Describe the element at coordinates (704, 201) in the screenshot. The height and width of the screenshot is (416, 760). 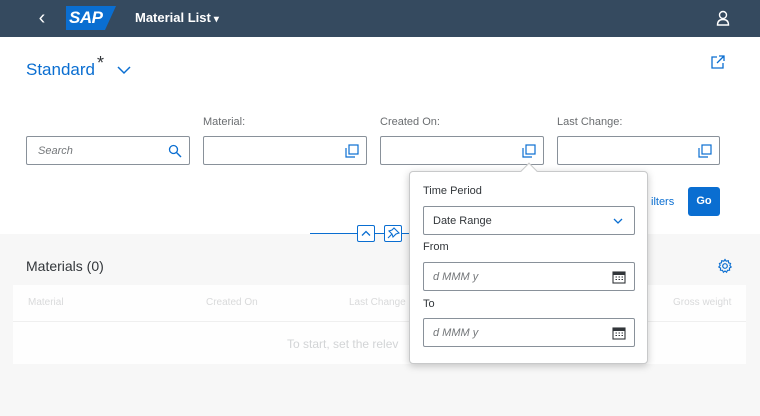
I see `go-button: Go` at that location.